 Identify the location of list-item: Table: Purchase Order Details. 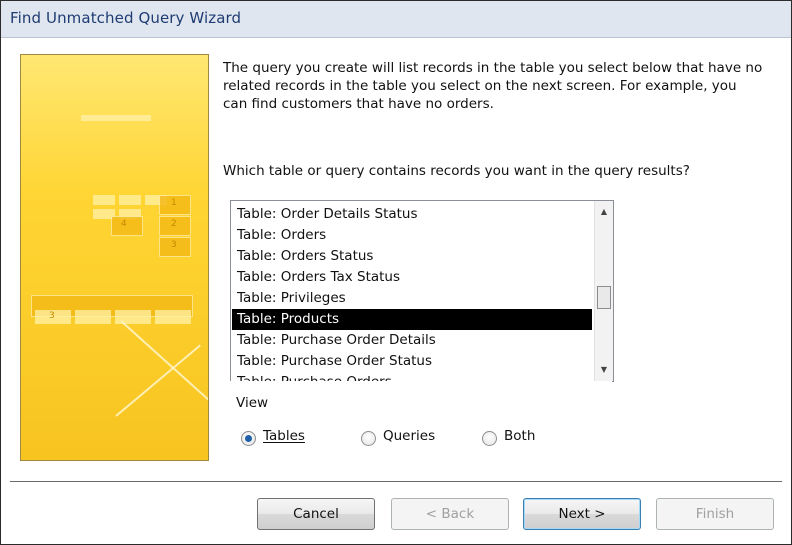
(412, 340).